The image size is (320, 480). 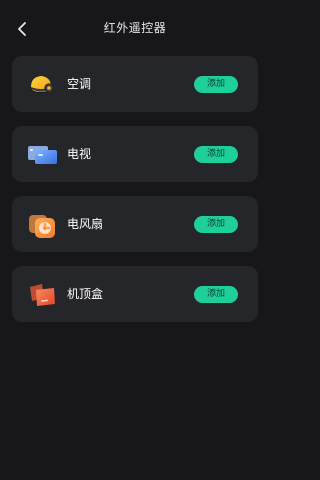 I want to click on device-card-set-top-box: 机顶盒 添加, so click(x=135, y=294).